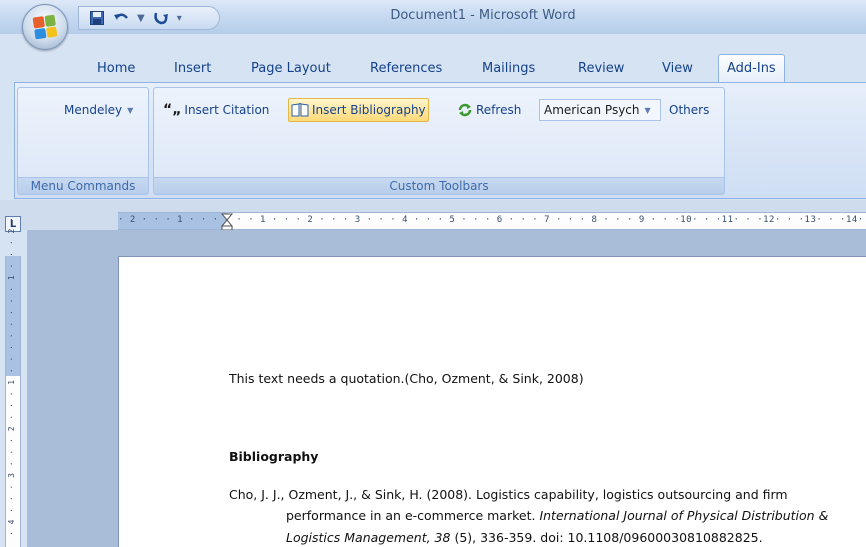  I want to click on quote-icon: “„, so click(172, 110).